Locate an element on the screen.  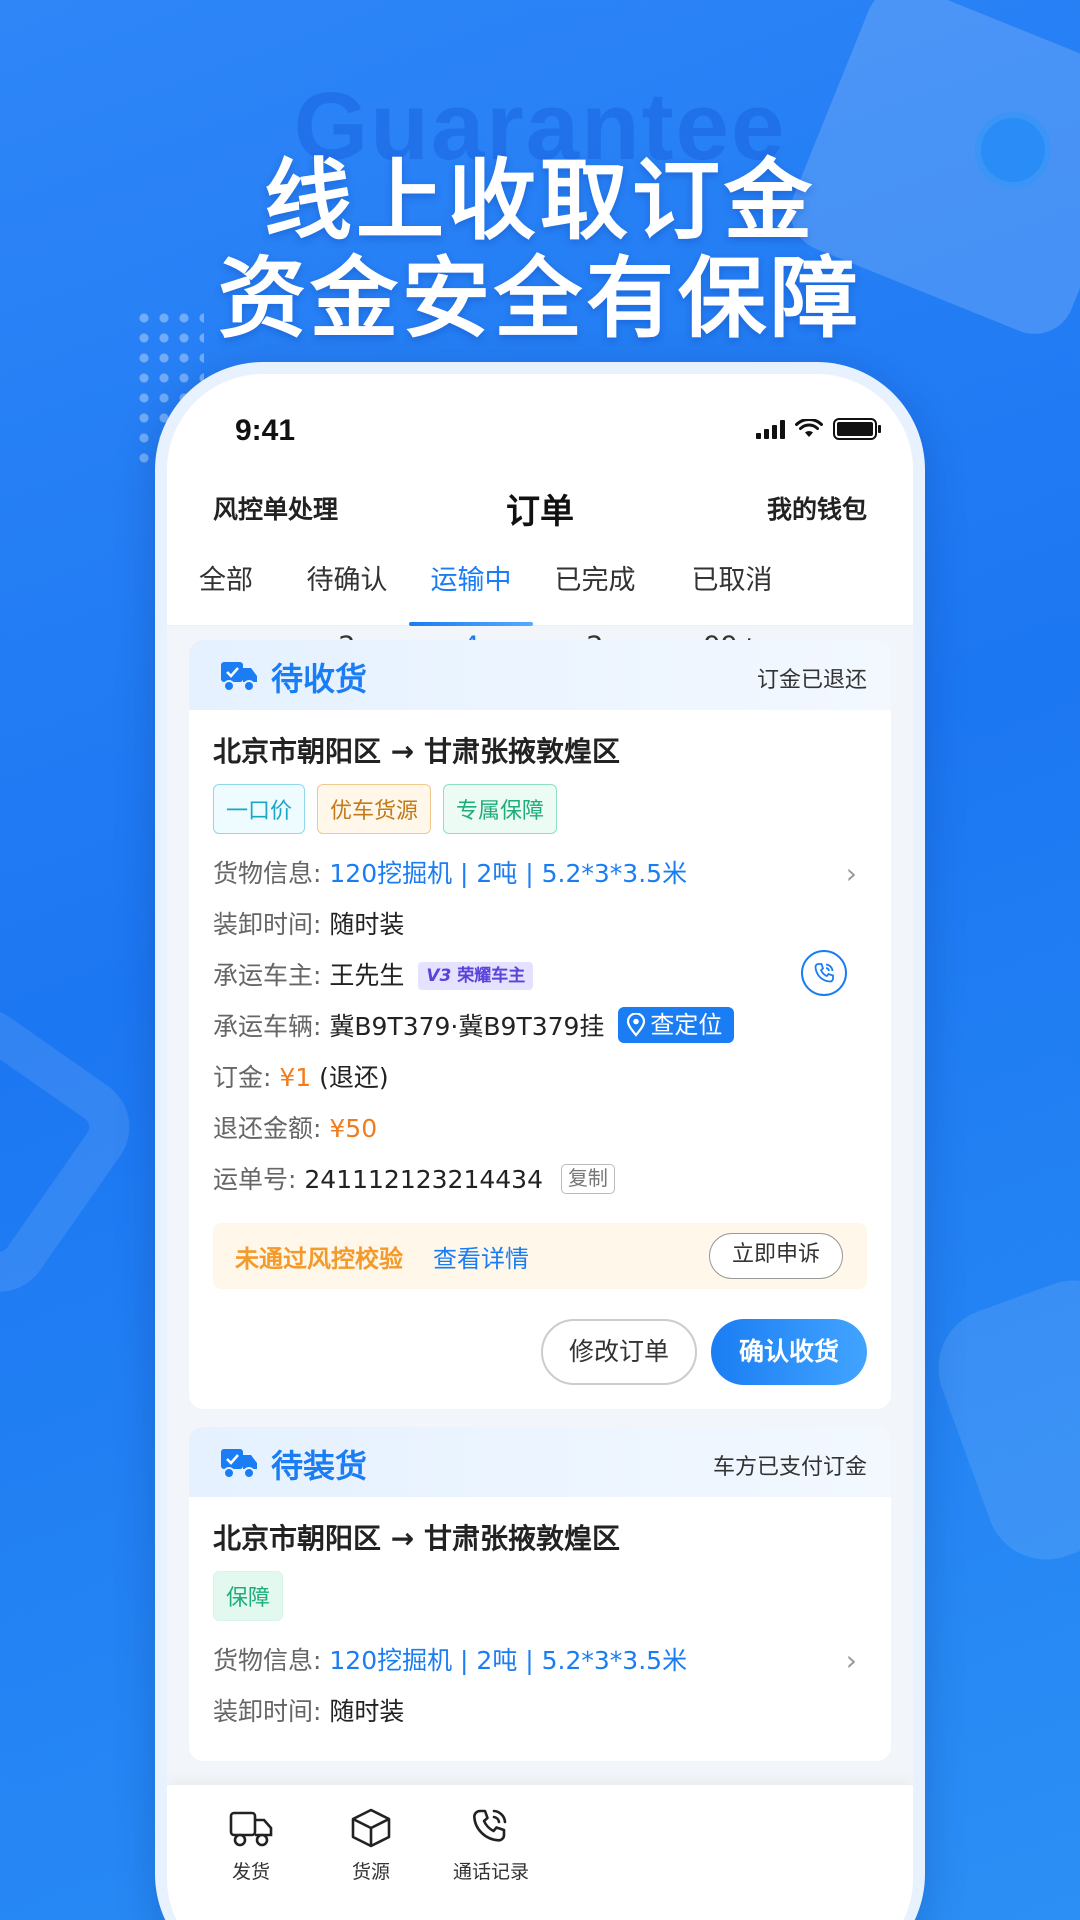
owner-level: V3 is located at coordinates (439, 976).